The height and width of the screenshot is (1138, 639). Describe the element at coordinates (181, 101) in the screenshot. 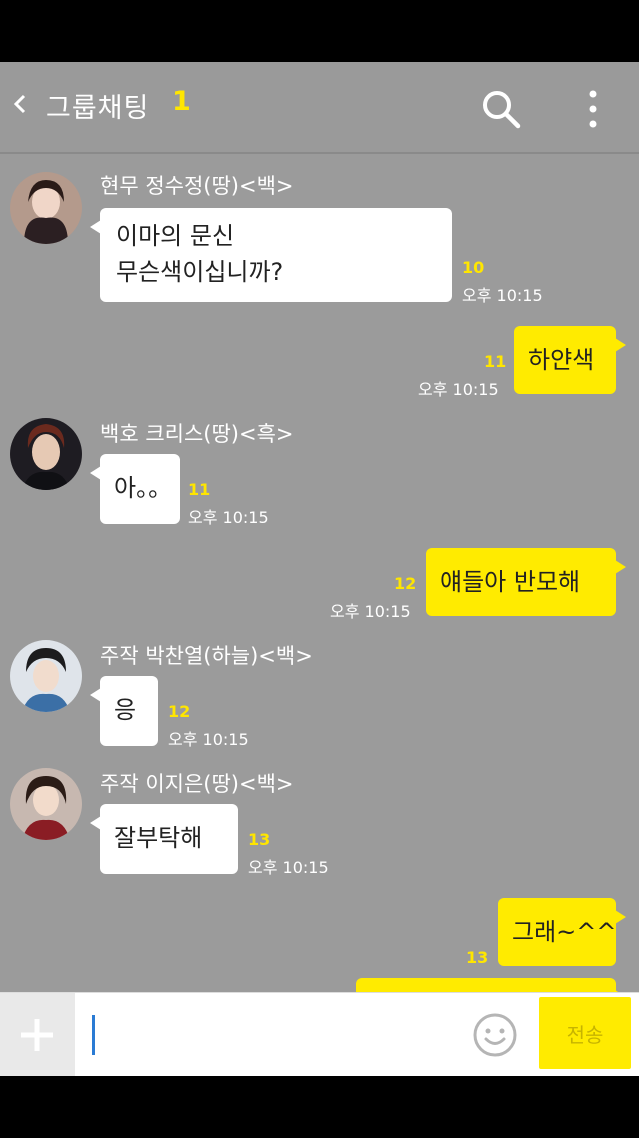

I see `member-count: 1` at that location.